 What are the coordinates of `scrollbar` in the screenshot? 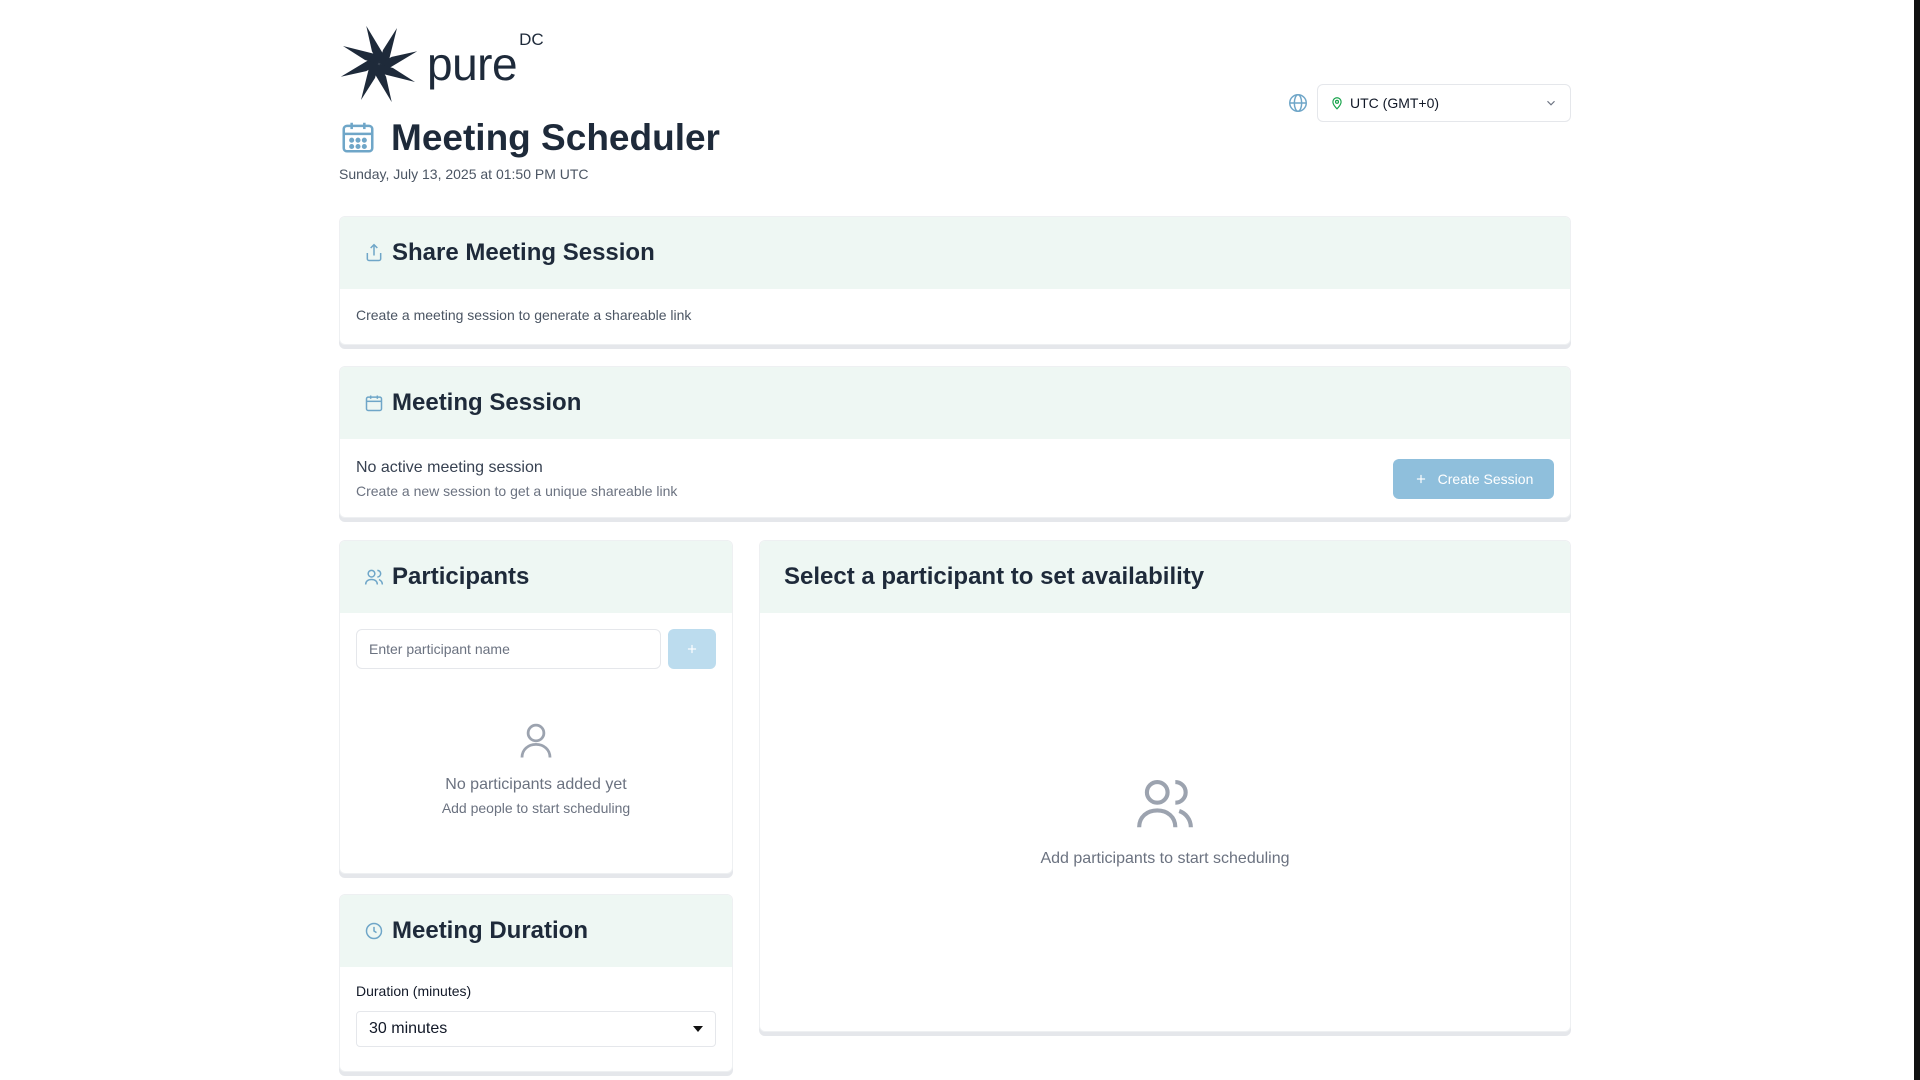 It's located at (1917, 540).